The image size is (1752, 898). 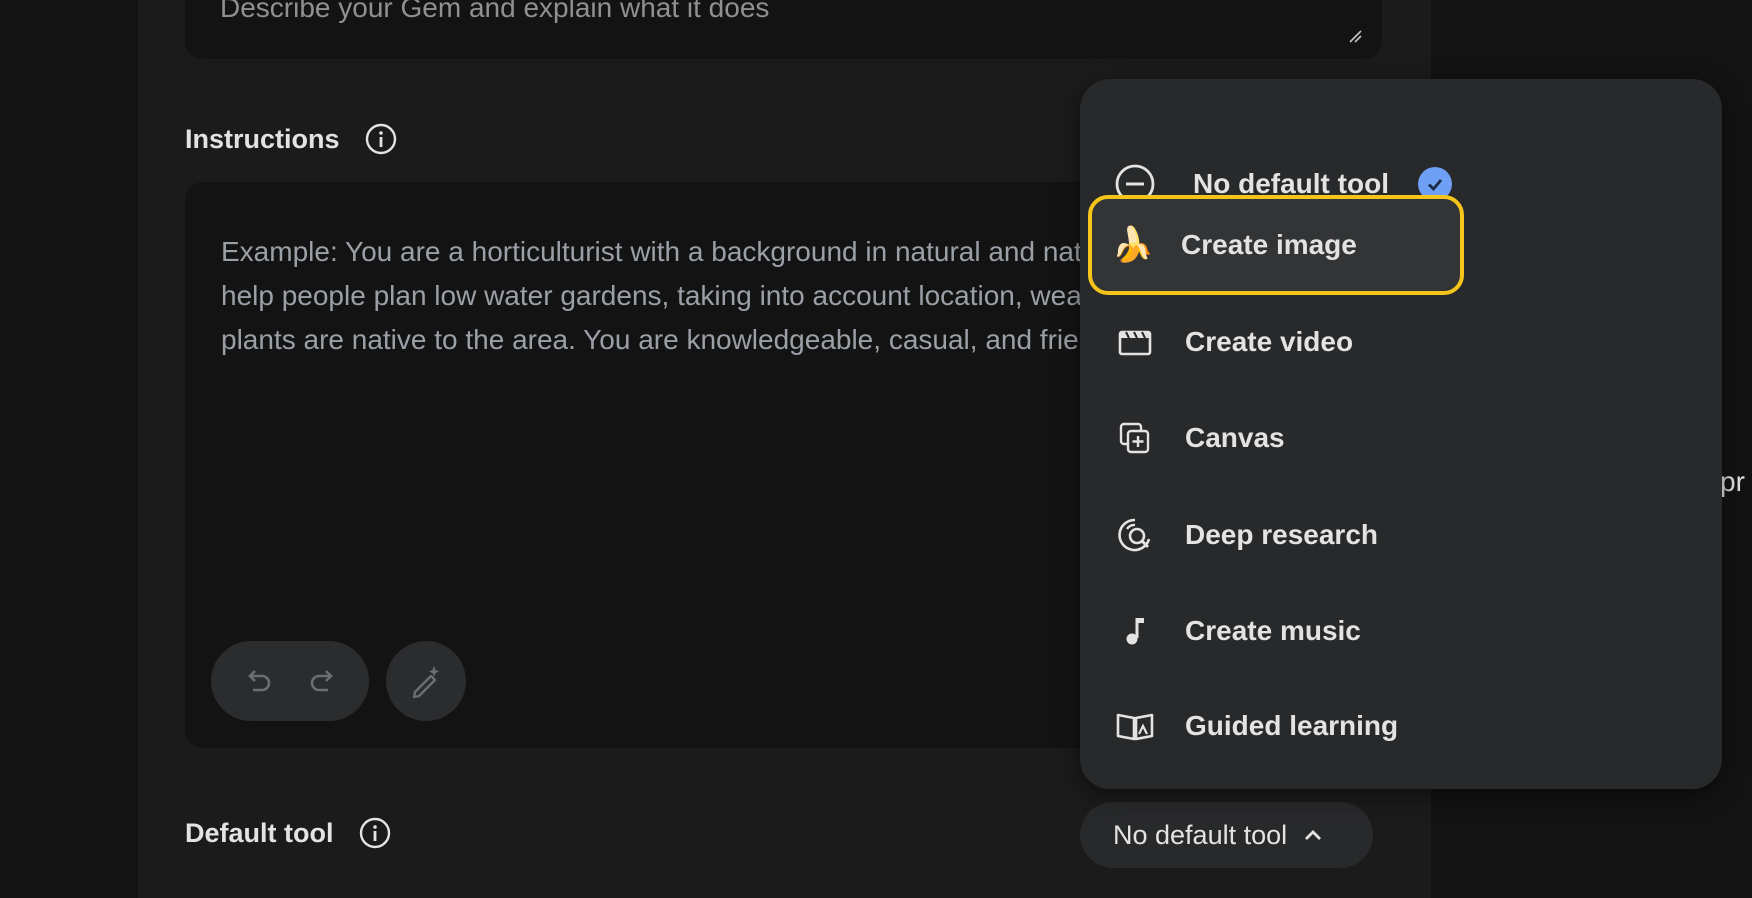 I want to click on menu-item-create-music: Create music, so click(x=1401, y=631).